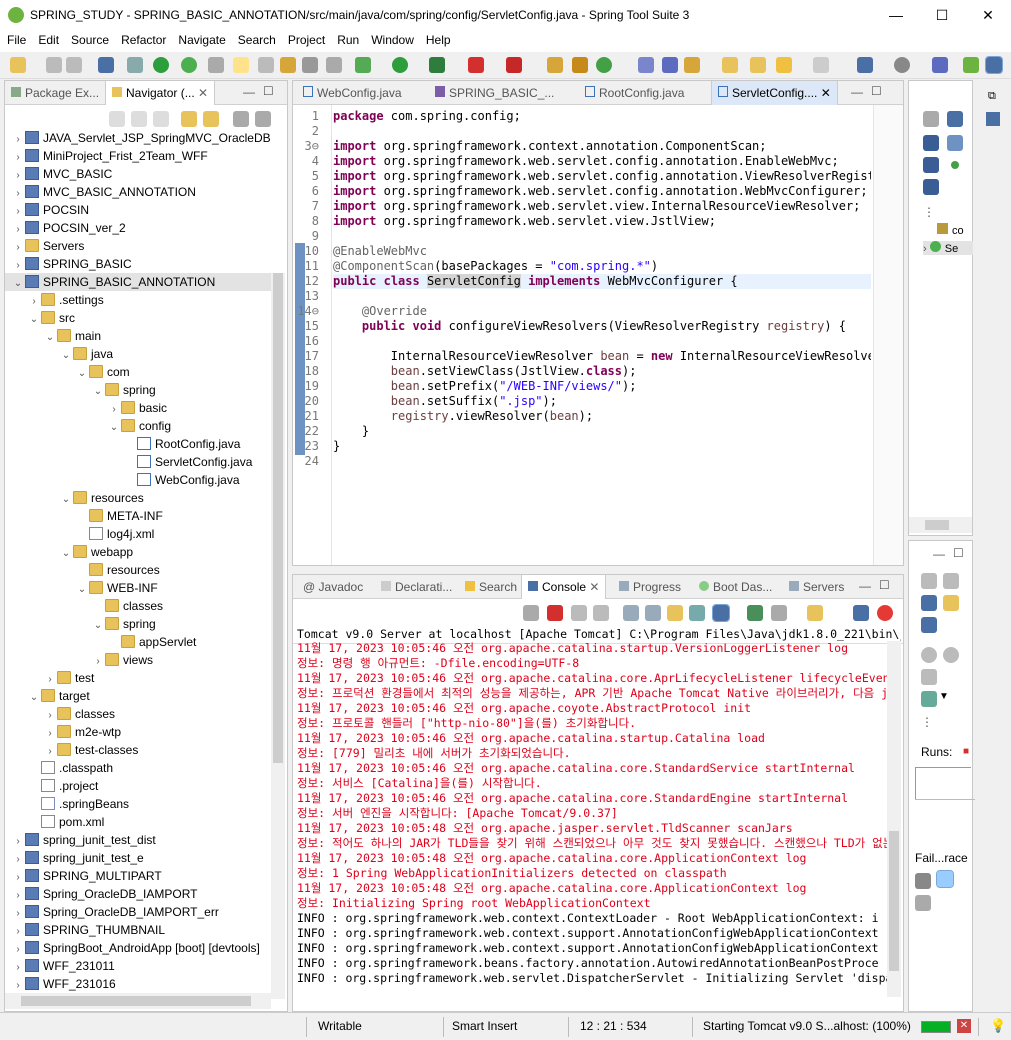  I want to click on tree-item: › spring_junit_test_dist, so click(138, 840).